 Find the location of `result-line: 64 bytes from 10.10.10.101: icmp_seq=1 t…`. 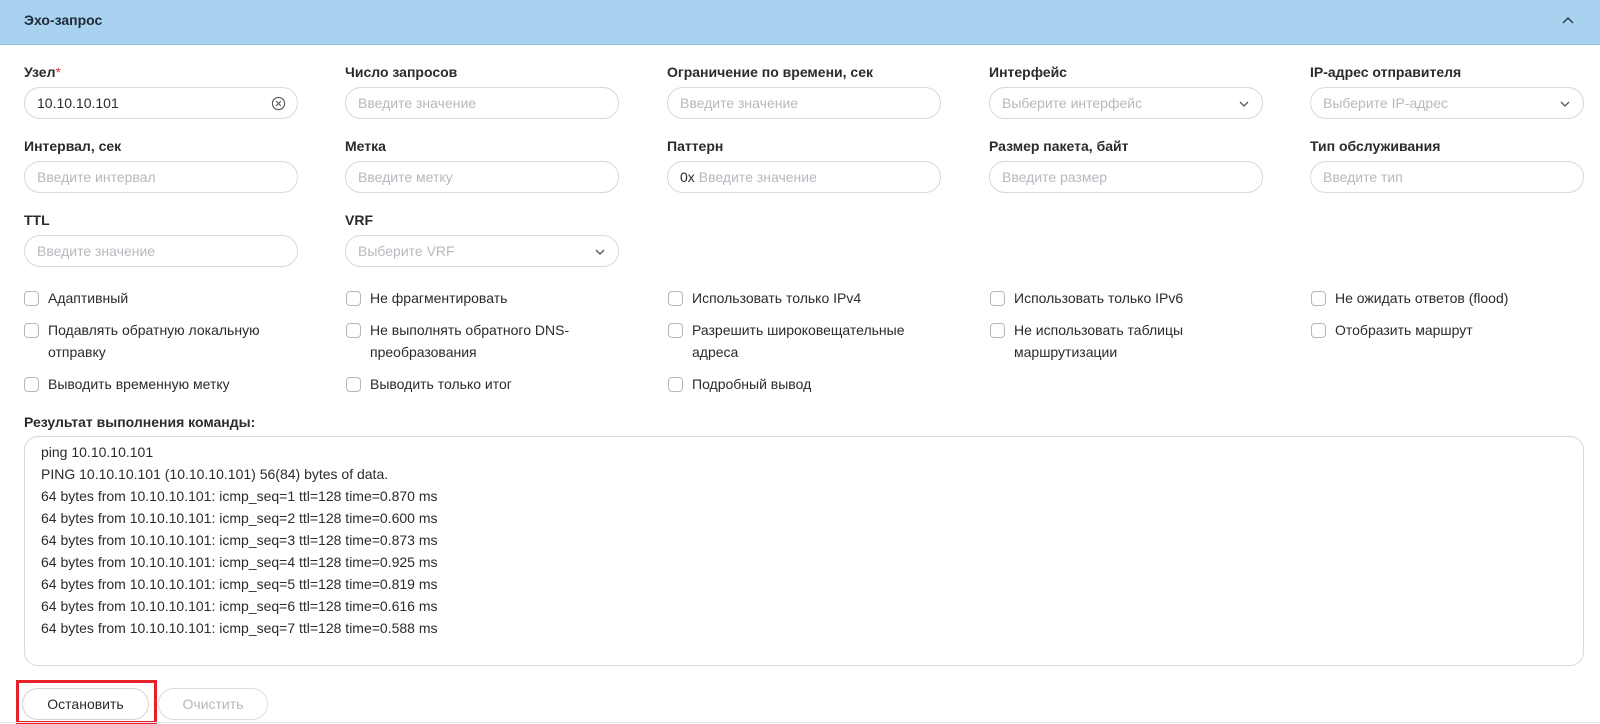

result-line: 64 bytes from 10.10.10.101: icmp_seq=1 t… is located at coordinates (239, 496).